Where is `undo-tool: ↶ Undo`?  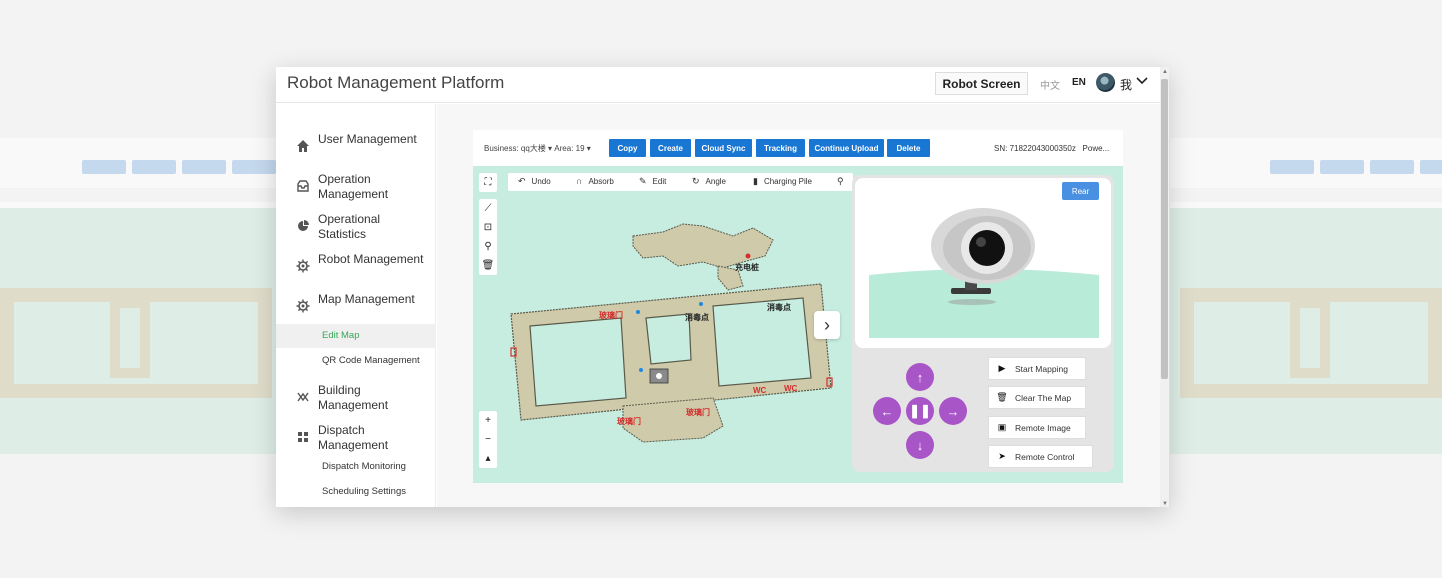 undo-tool: ↶ Undo is located at coordinates (534, 181).